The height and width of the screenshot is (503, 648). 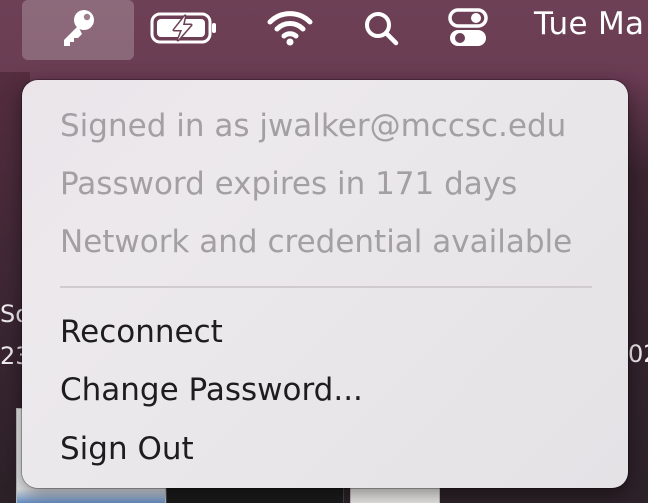 I want to click on reconnect-menu-item: Reconnect, so click(x=332, y=332).